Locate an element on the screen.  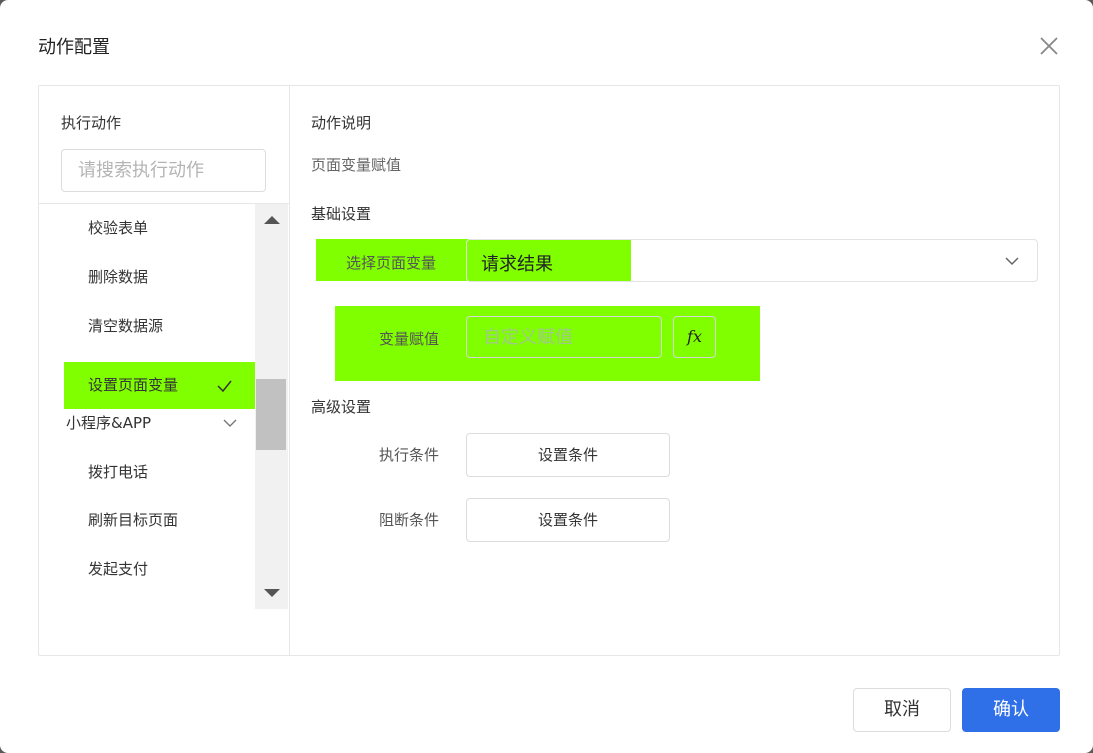
list-item-label: 校验表单 is located at coordinates (118, 228).